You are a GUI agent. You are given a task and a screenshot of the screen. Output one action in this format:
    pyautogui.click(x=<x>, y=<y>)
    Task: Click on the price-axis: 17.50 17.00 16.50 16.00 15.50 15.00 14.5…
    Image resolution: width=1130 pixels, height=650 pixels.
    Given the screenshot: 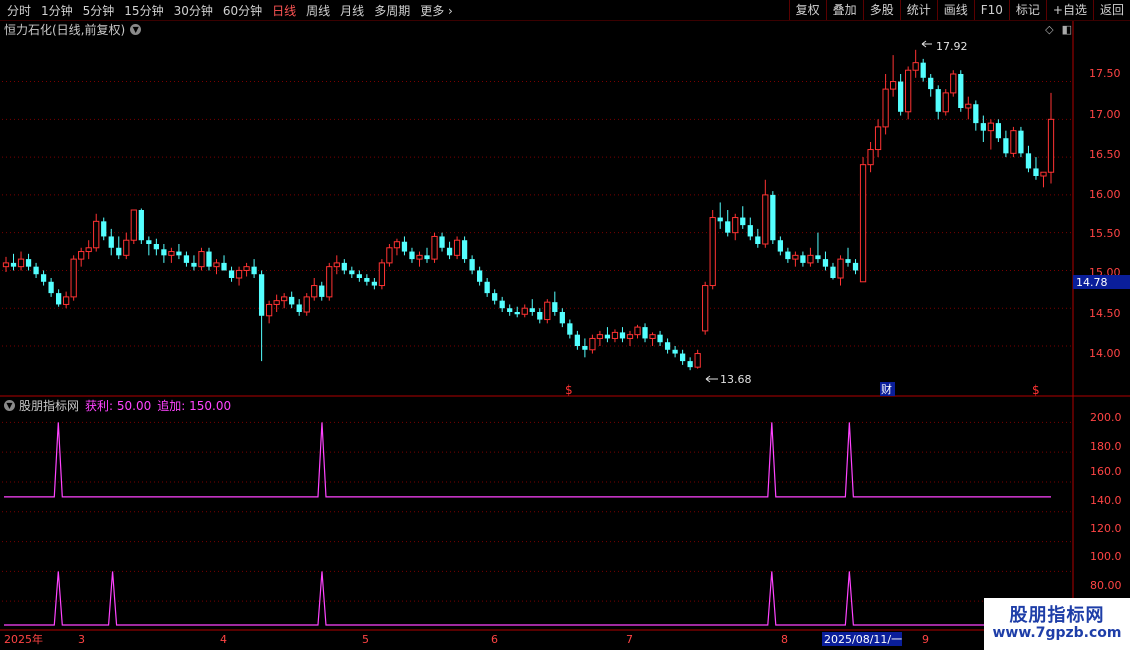 What is the action you would take?
    pyautogui.click(x=1105, y=213)
    